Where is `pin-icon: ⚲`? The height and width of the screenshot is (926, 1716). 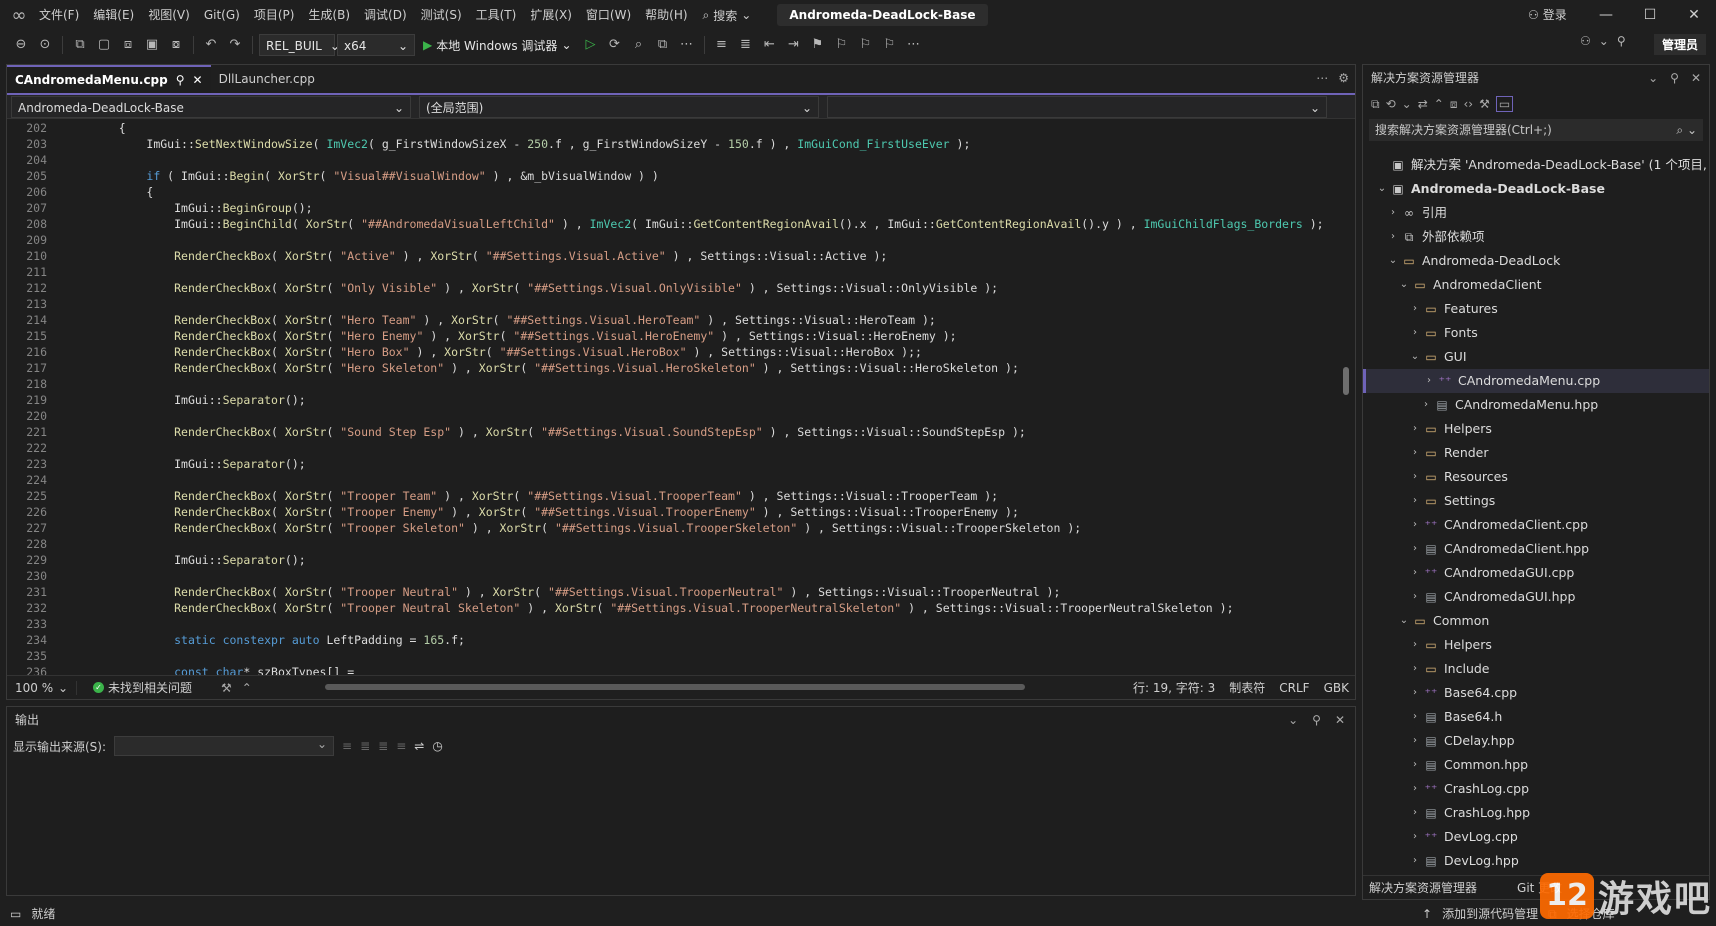
pin-icon: ⚲ is located at coordinates (1316, 720).